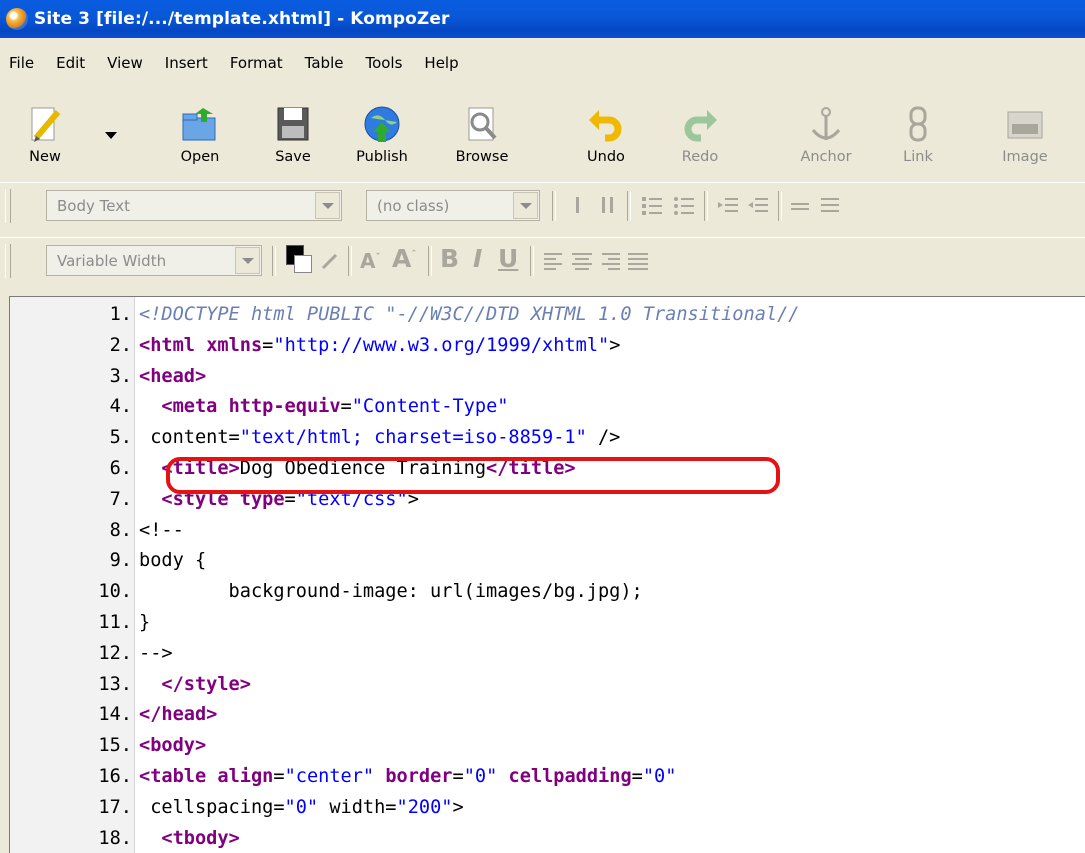  I want to click on larger-font-icon: Aˆ, so click(404, 258).